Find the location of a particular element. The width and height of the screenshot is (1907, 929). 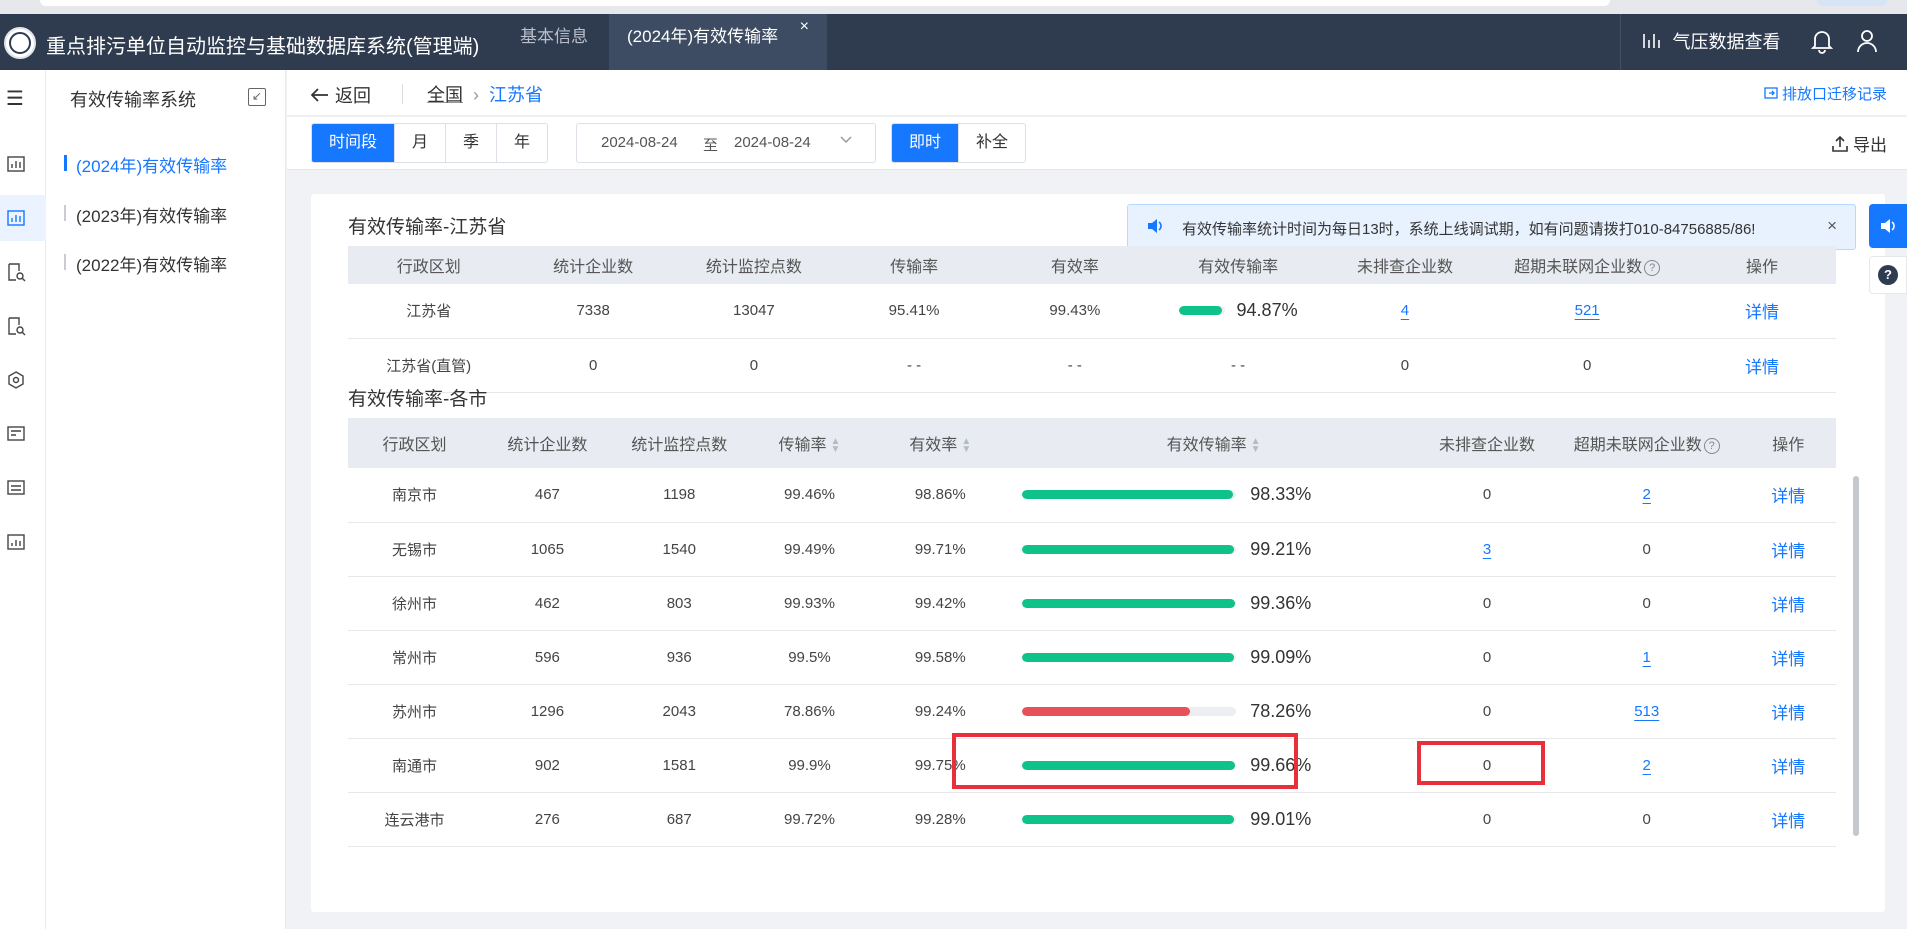

export-label: 导出 is located at coordinates (1870, 145).